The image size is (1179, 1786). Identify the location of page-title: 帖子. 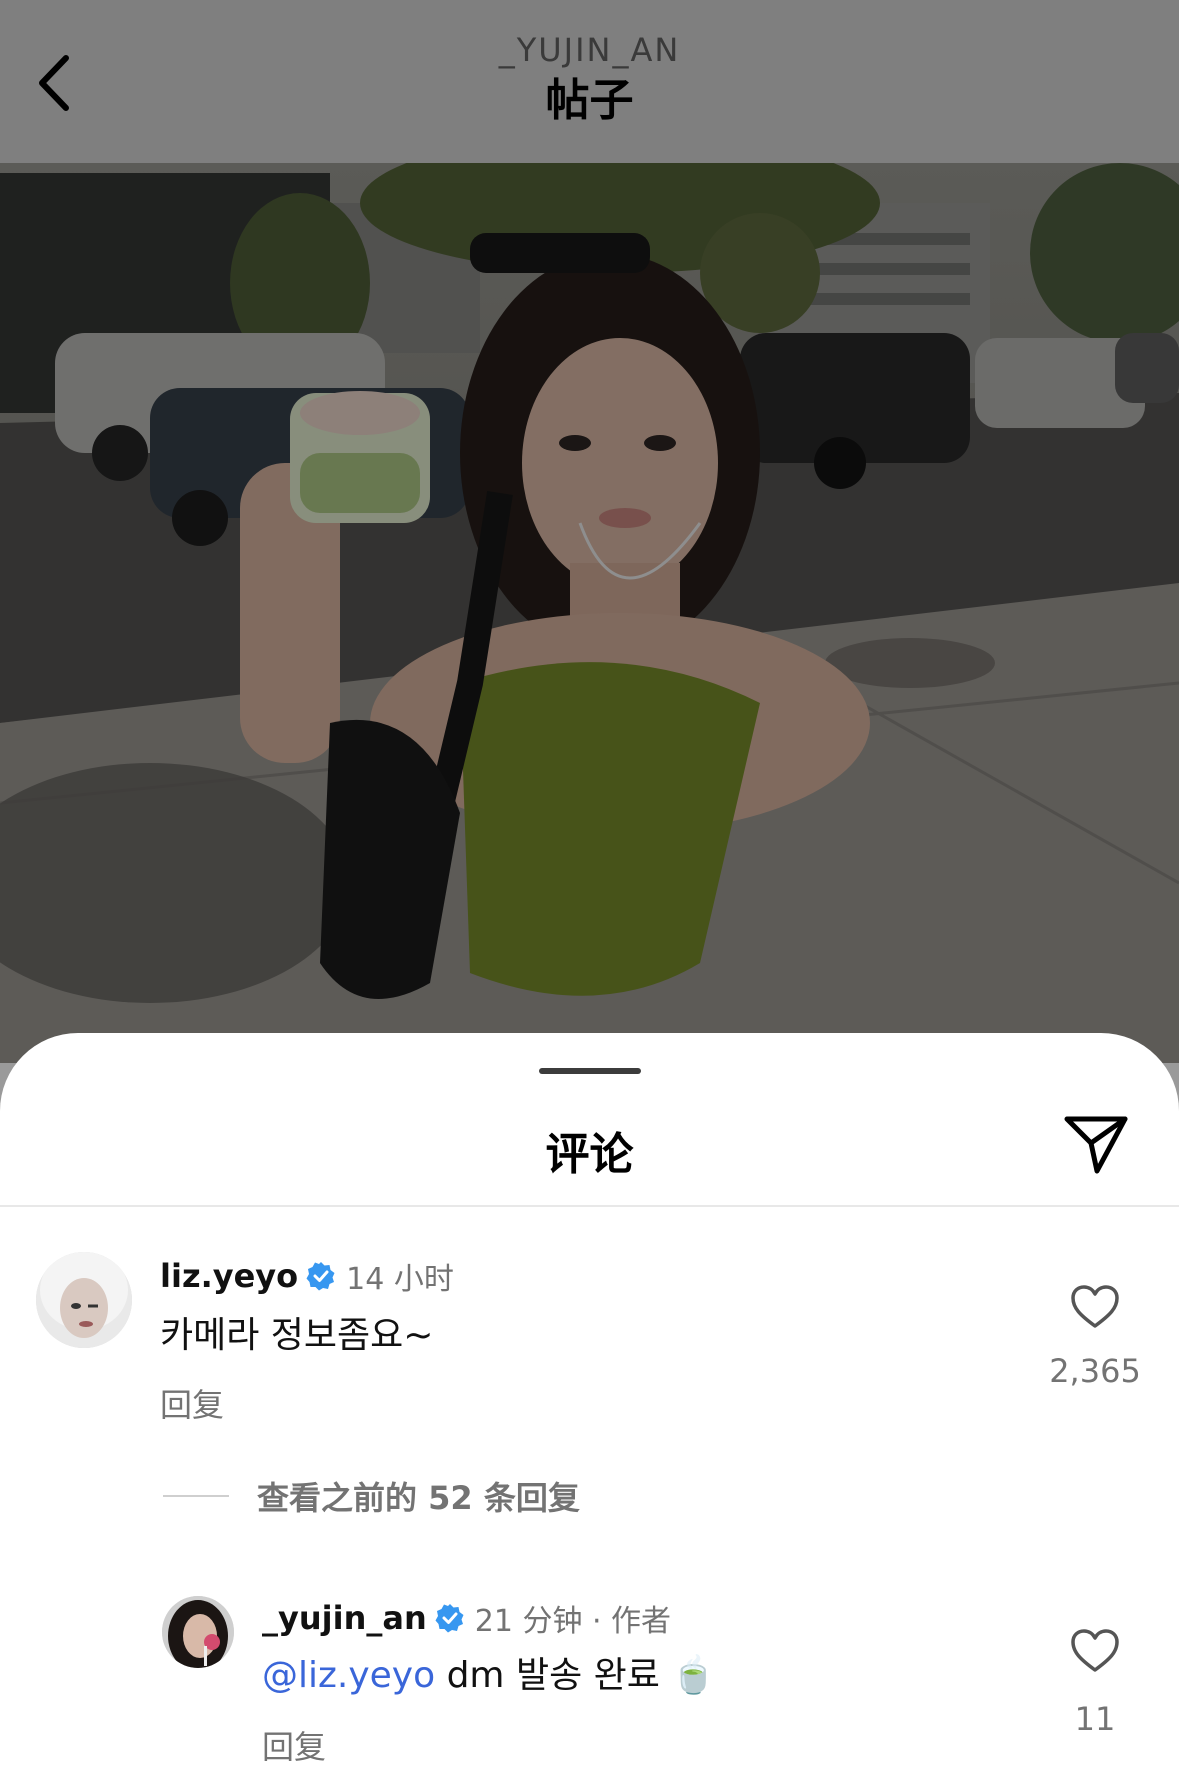
(589, 100).